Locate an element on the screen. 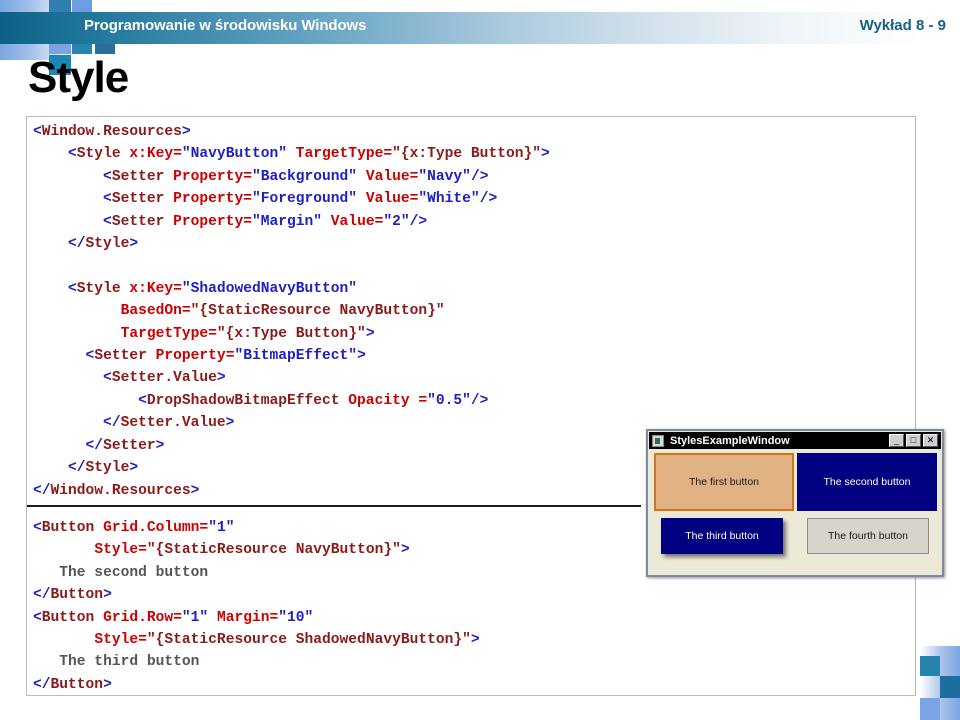  window-titlebar: StylesExampleWindow _ □ ✕ is located at coordinates (795, 440).